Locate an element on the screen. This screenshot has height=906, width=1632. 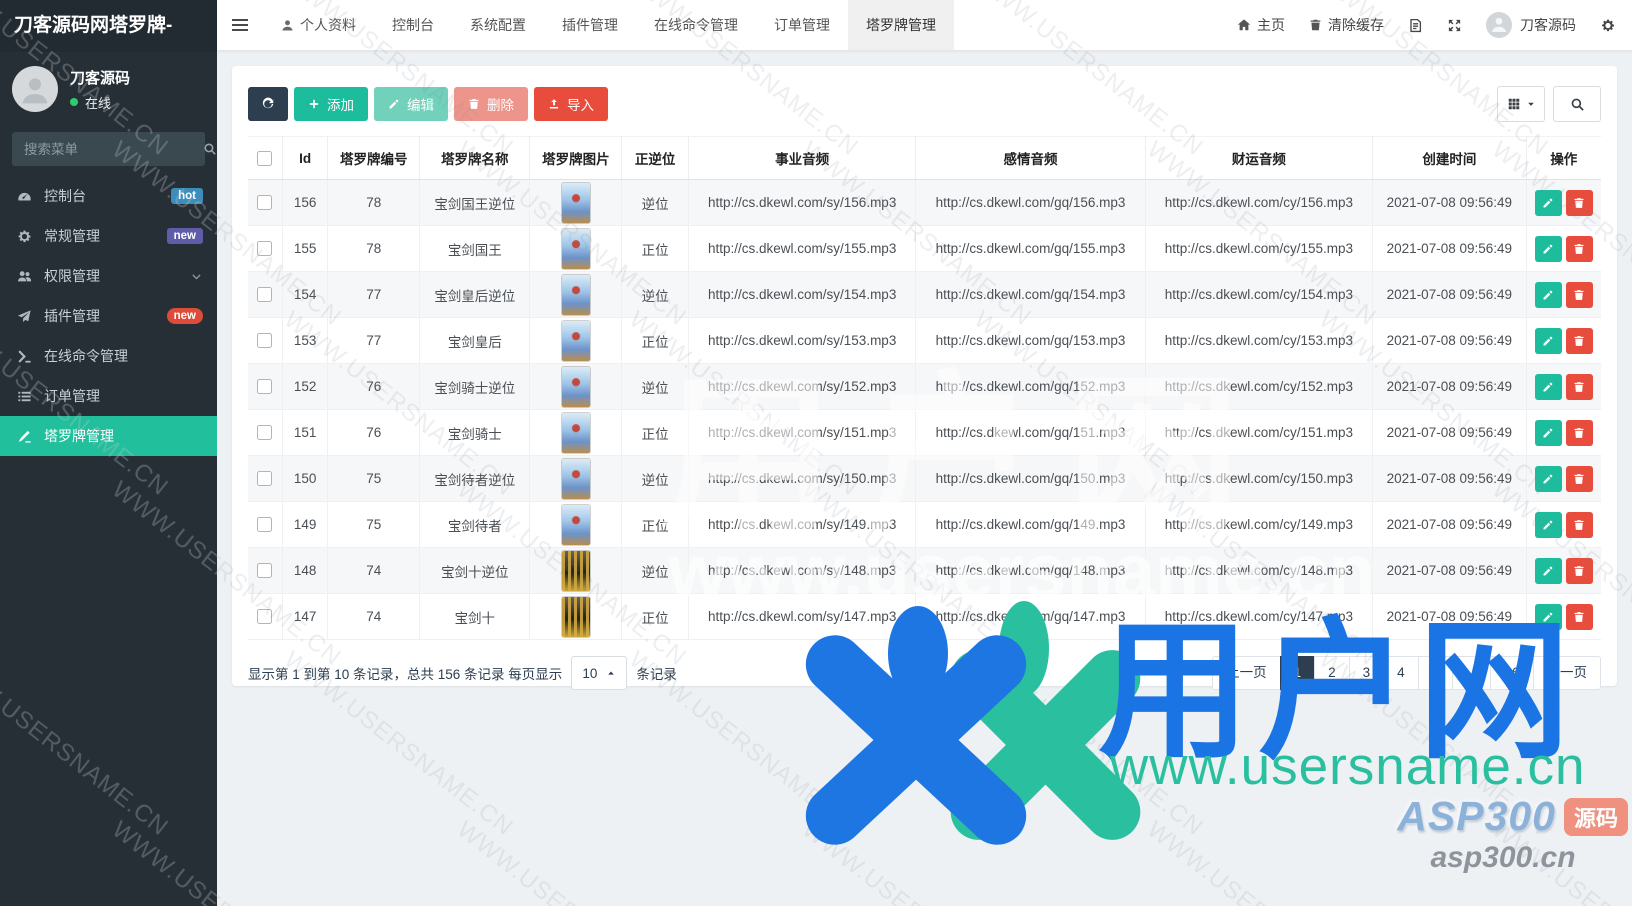
language-icon is located at coordinates (1415, 25).